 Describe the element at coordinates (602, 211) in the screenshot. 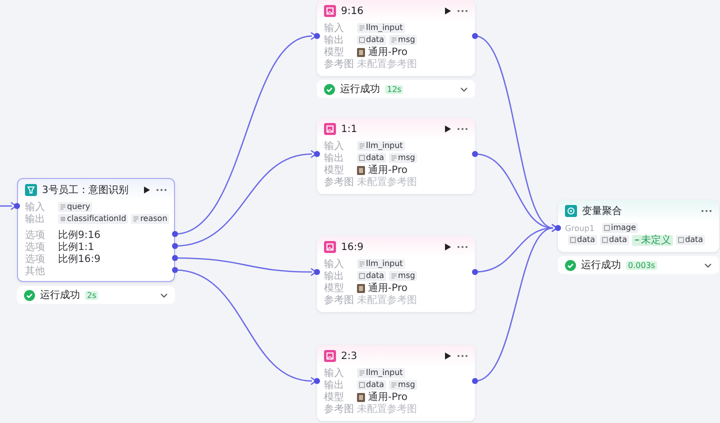

I see `node-title: 变量聚合` at that location.